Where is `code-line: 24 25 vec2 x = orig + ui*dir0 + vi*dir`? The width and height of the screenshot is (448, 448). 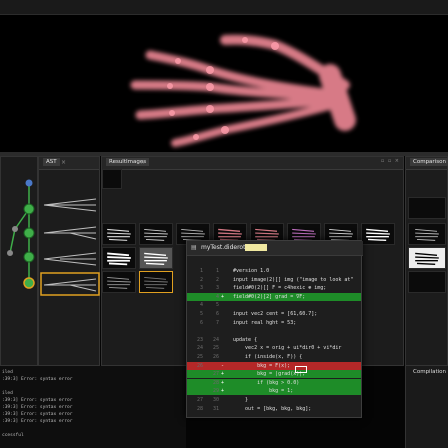 code-line: 24 25 vec2 x = orig + ui*dir0 + vi*dir is located at coordinates (274, 348).